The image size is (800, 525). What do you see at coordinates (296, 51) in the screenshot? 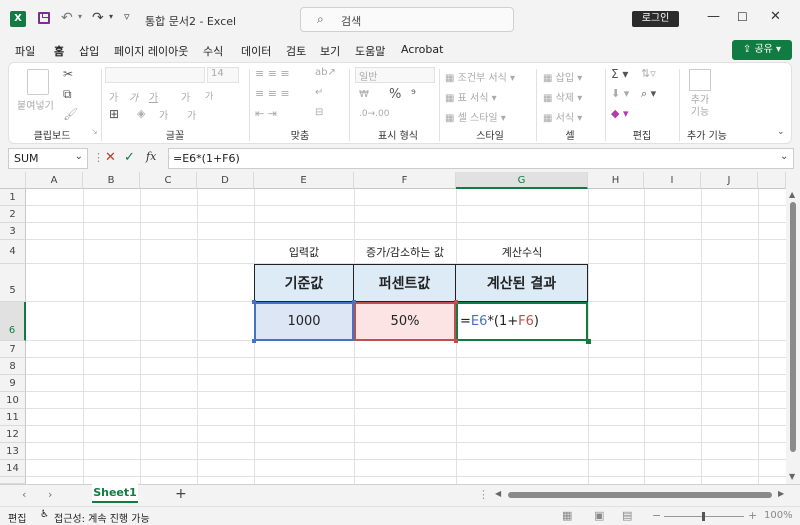
I see `tab-review: 검토` at bounding box center [296, 51].